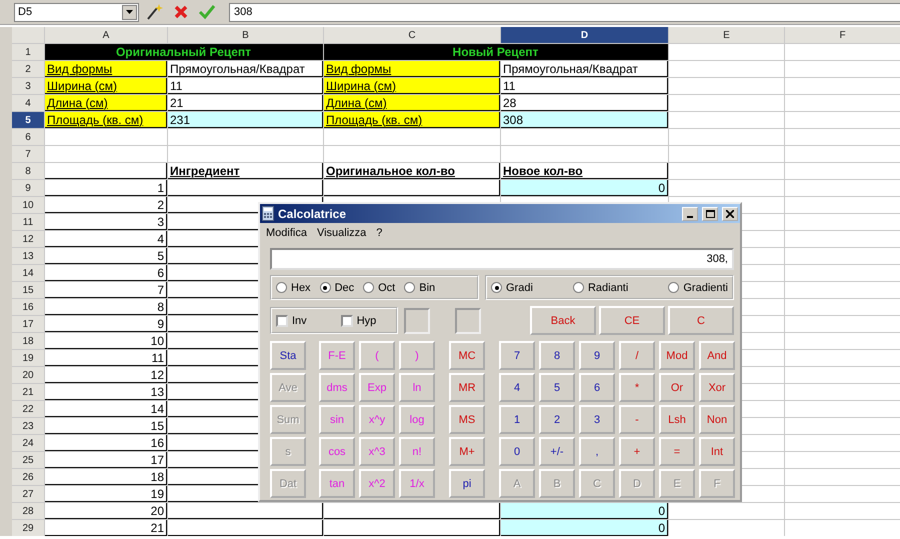 The image size is (900, 539). I want to click on calculator-key: -, so click(637, 419).